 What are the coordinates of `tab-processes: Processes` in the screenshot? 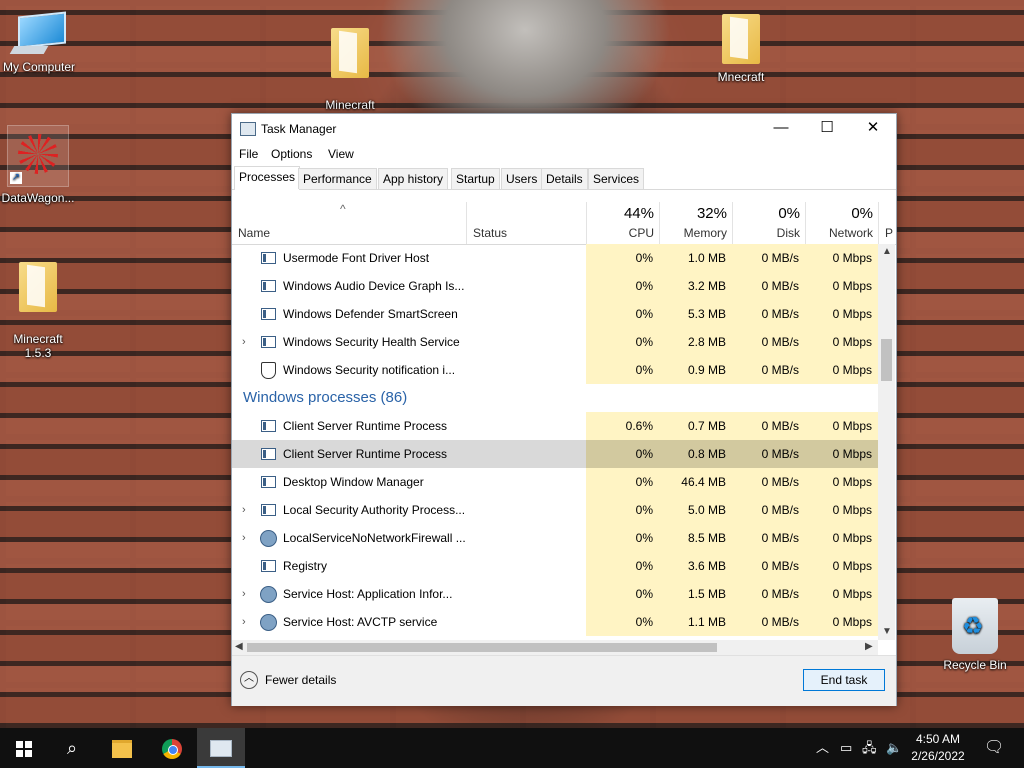 It's located at (267, 178).